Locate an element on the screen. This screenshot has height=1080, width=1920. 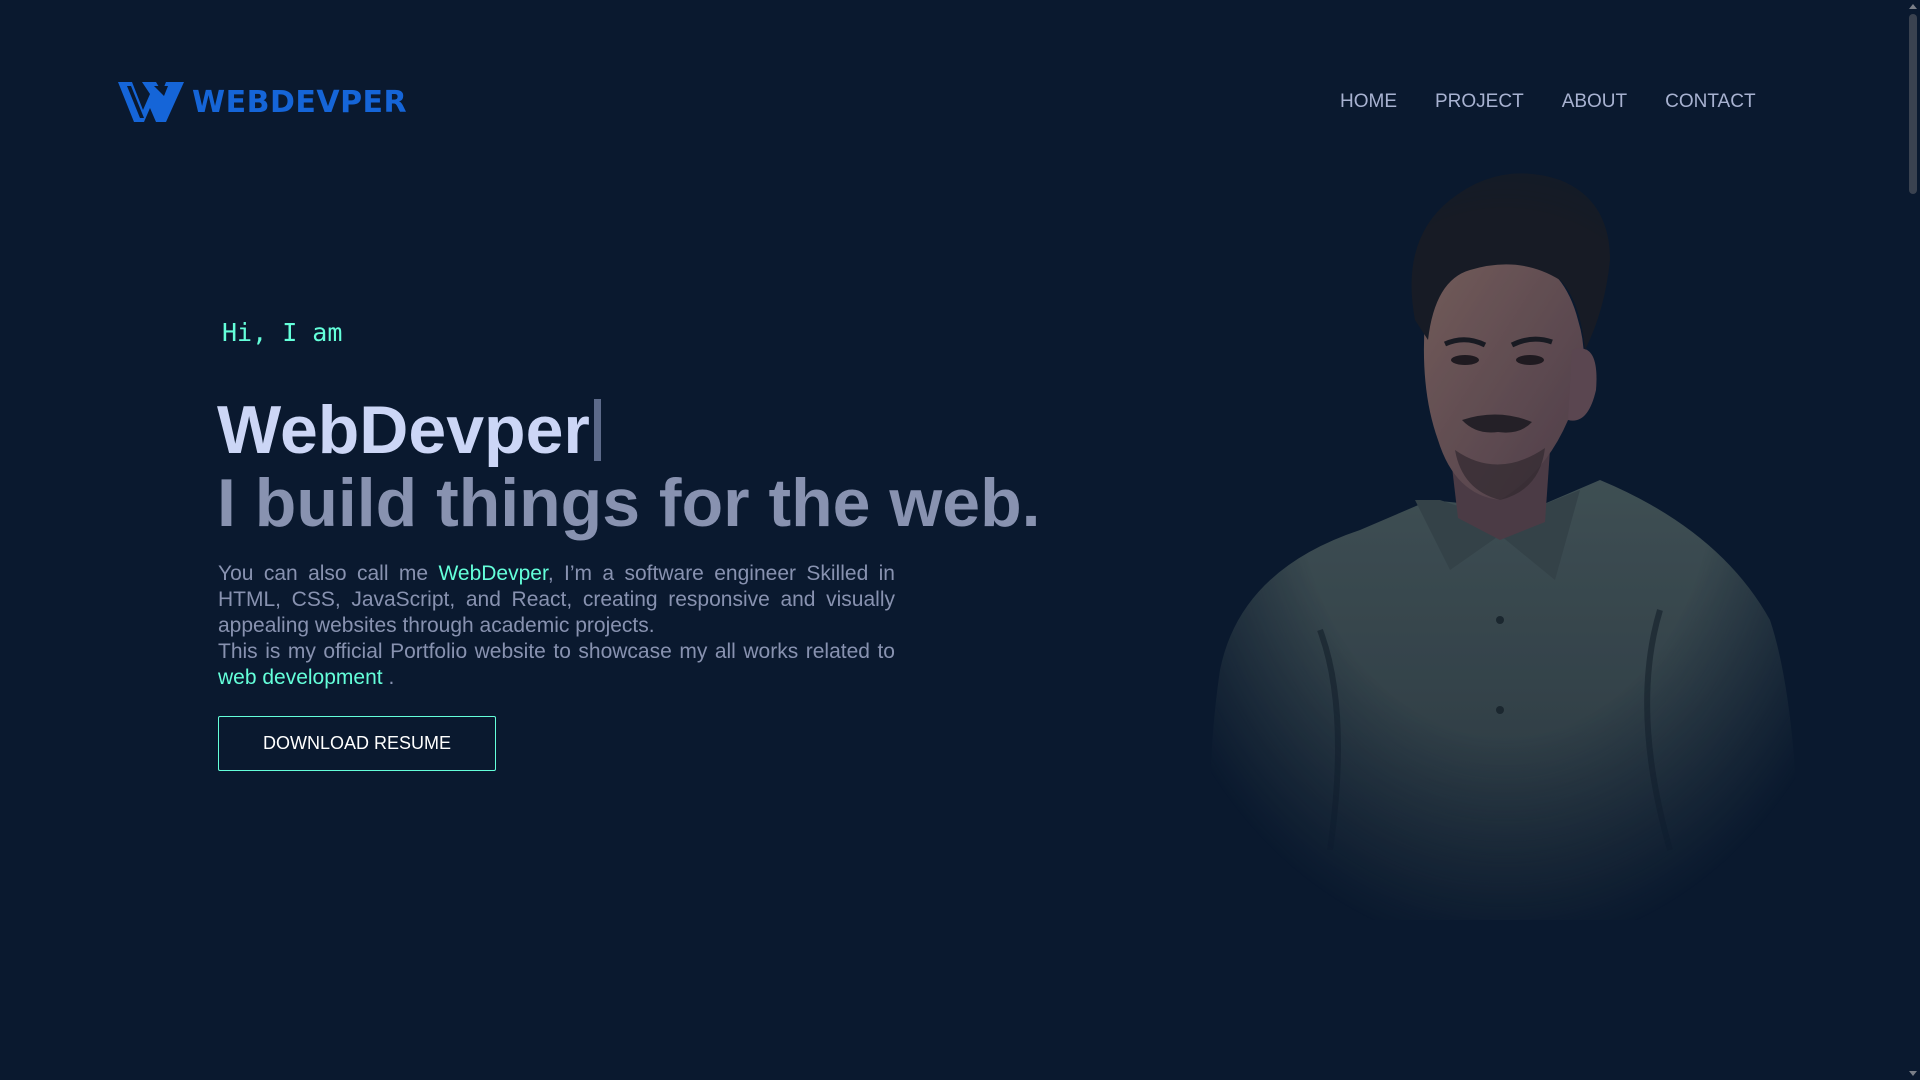
nav-contact: CONTACT is located at coordinates (1710, 102).